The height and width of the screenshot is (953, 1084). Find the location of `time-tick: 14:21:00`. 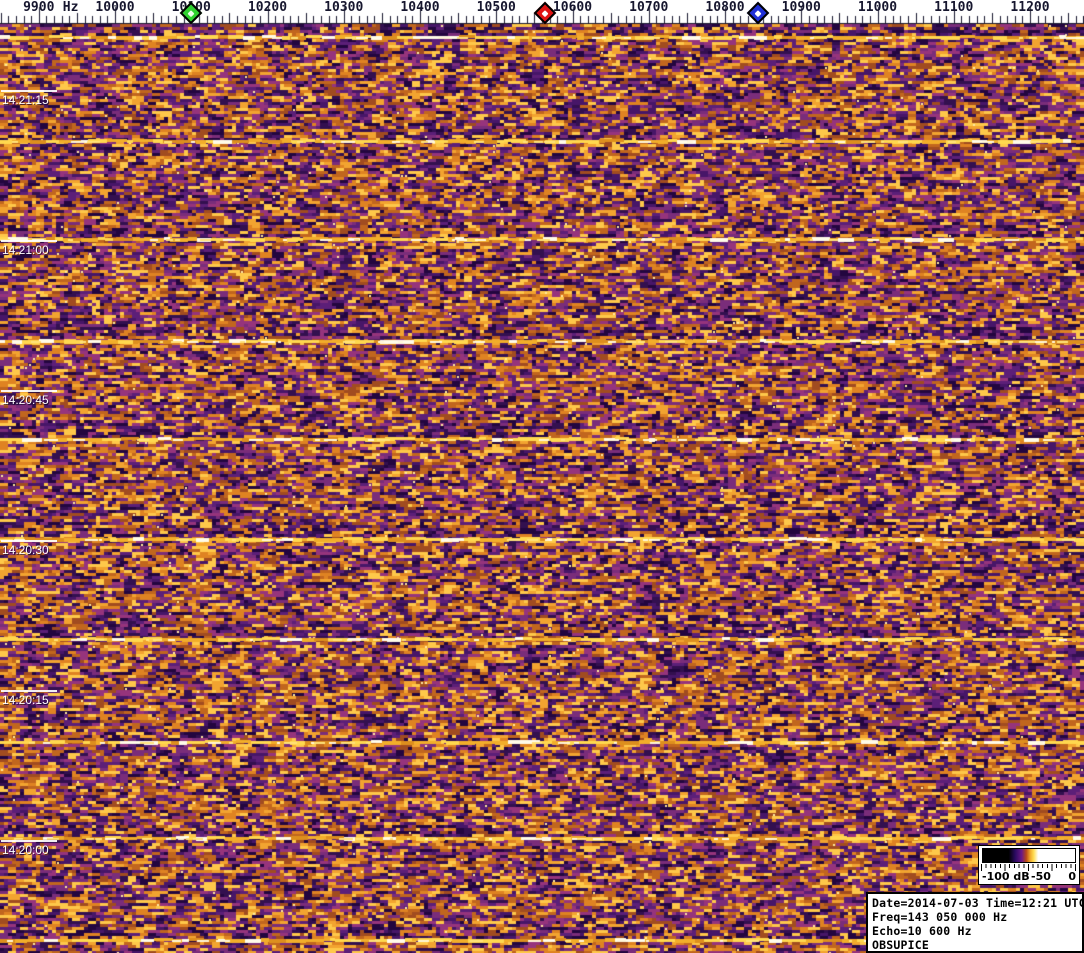

time-tick: 14:21:00 is located at coordinates (45, 251).